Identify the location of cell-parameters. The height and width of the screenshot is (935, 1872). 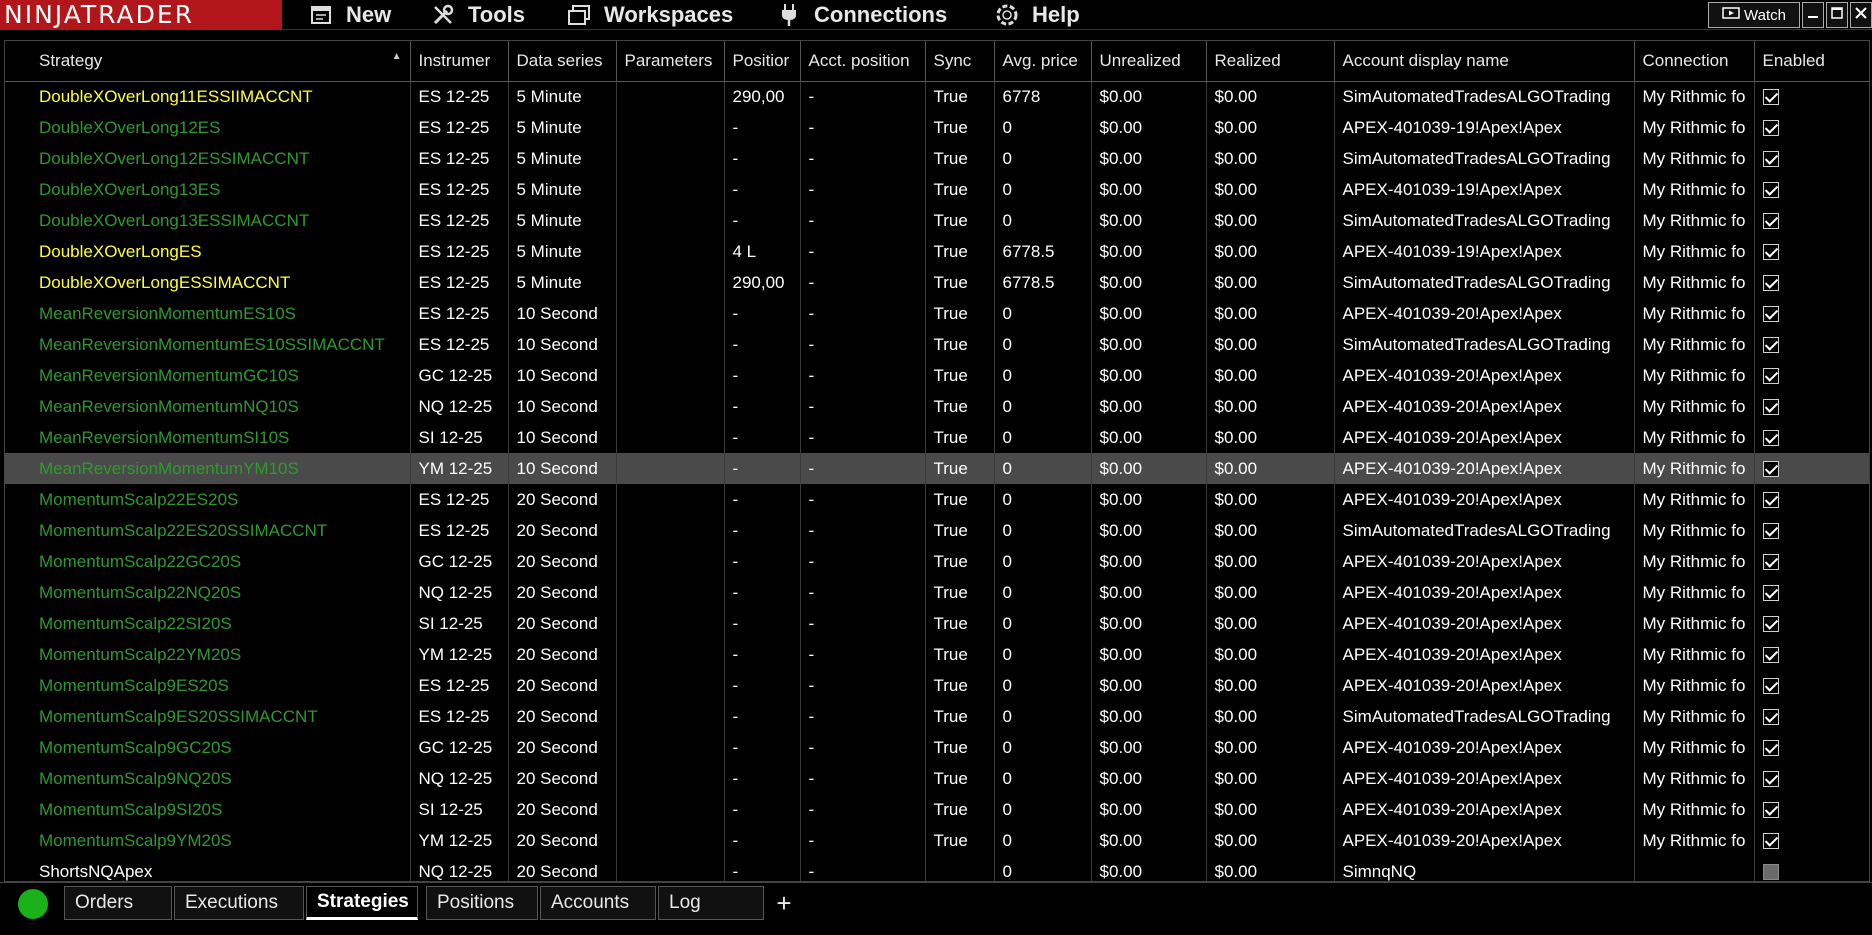
(670, 499).